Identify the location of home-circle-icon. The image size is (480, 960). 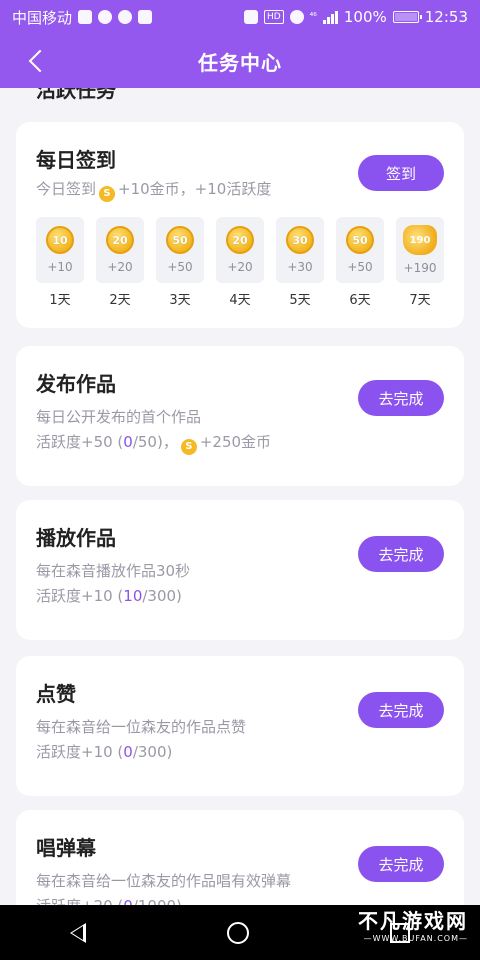
(237, 932).